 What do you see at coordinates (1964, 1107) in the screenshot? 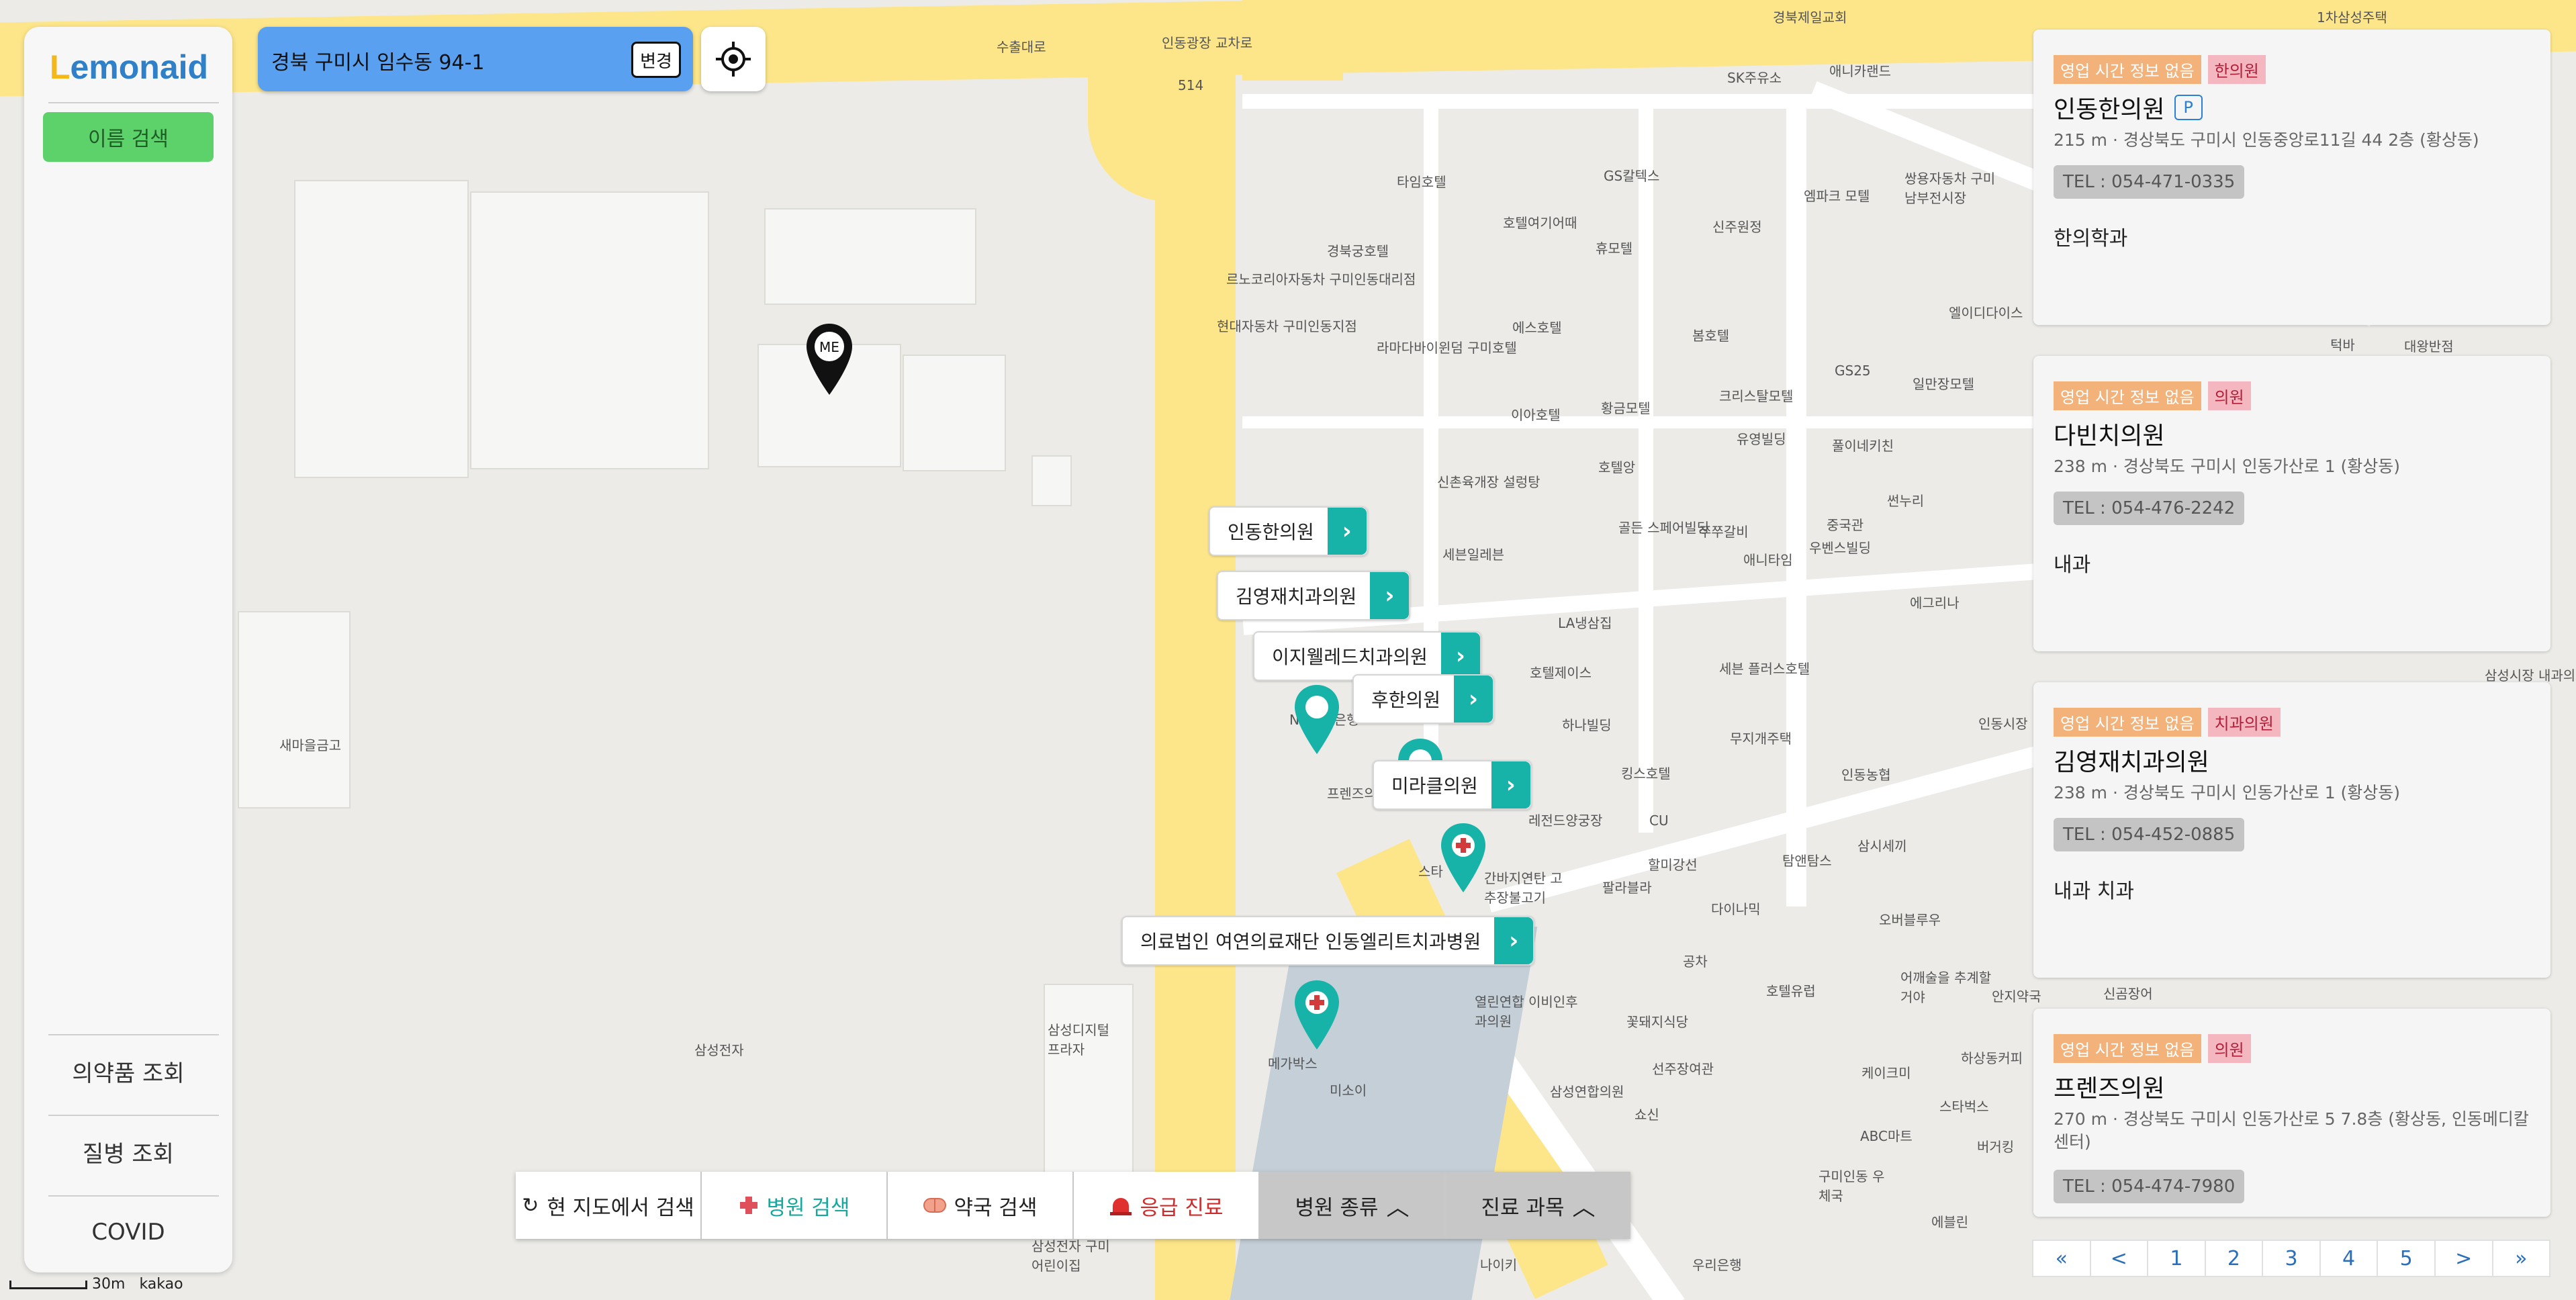
I see `map-label: 스타벅스` at bounding box center [1964, 1107].